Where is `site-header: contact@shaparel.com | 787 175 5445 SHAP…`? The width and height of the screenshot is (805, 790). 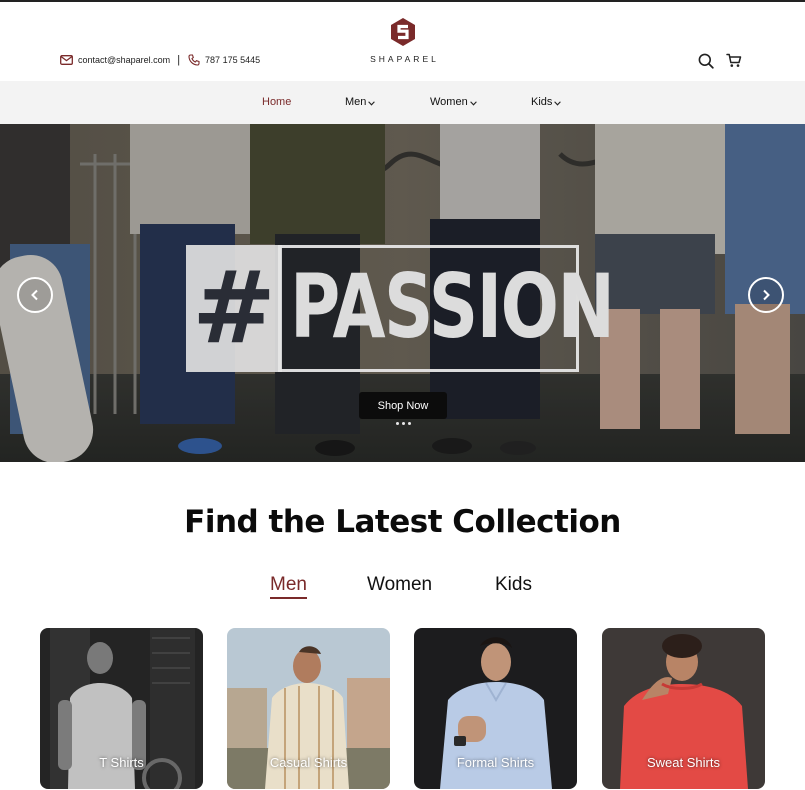 site-header: contact@shaparel.com | 787 175 5445 SHAP… is located at coordinates (402, 41).